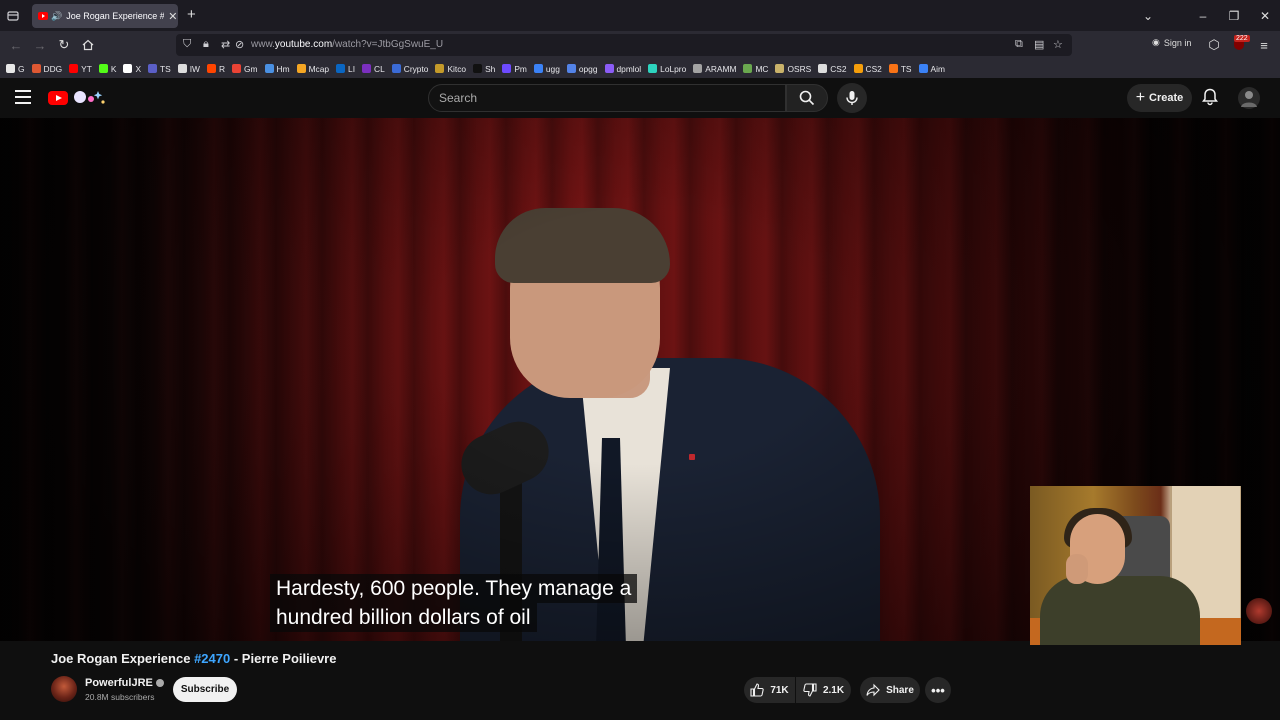 The height and width of the screenshot is (720, 1280). What do you see at coordinates (1156, 42) in the screenshot?
I see `account-icon: ◉` at bounding box center [1156, 42].